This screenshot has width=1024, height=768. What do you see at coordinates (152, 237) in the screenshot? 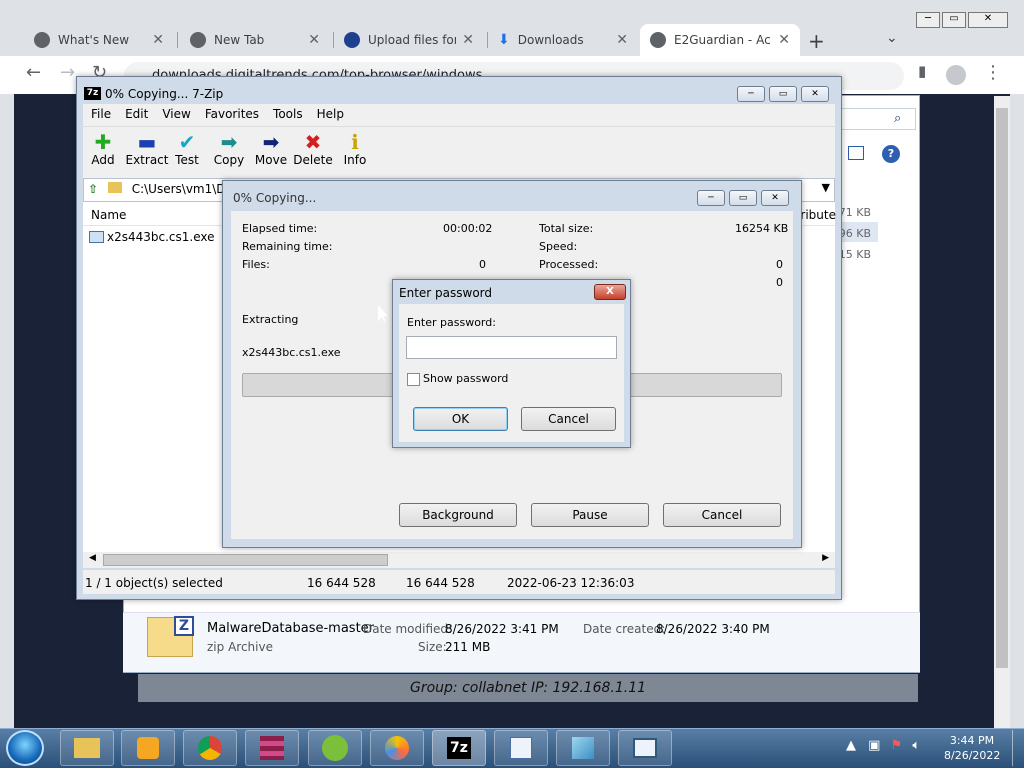
I see `list-item: x2s443bc.cs1.exe` at bounding box center [152, 237].